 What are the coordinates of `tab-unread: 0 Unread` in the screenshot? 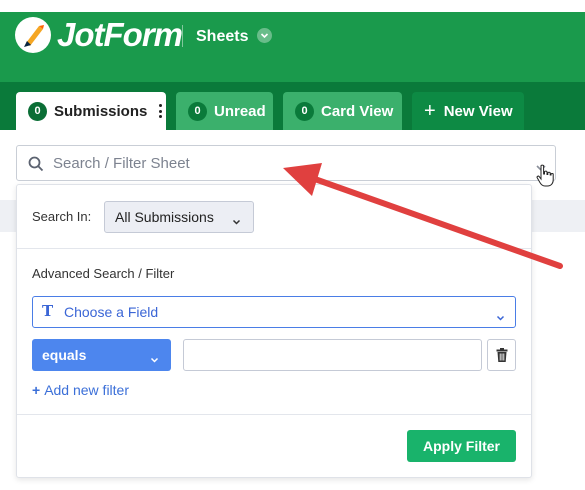 It's located at (224, 111).